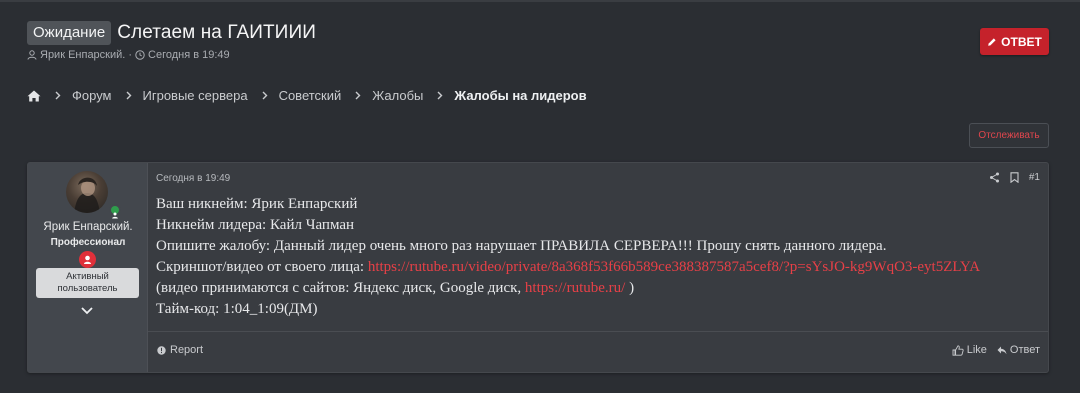 The width and height of the screenshot is (1080, 393). Describe the element at coordinates (115, 211) in the screenshot. I see `online-status-icon` at that location.